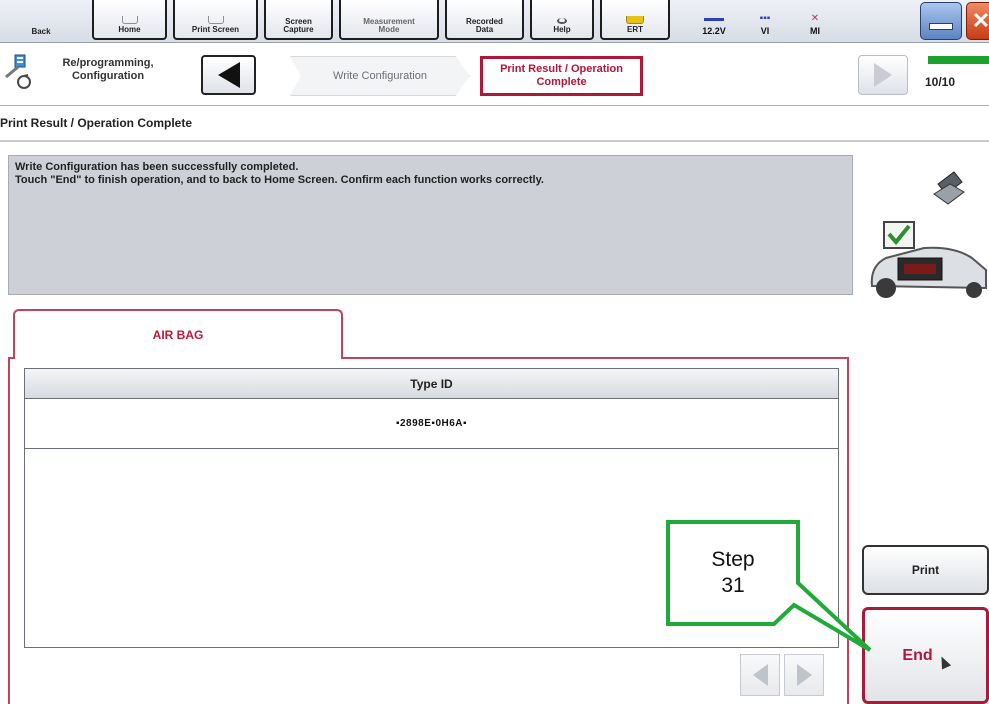 The image size is (989, 704). I want to click on home-icon, so click(129, 20).